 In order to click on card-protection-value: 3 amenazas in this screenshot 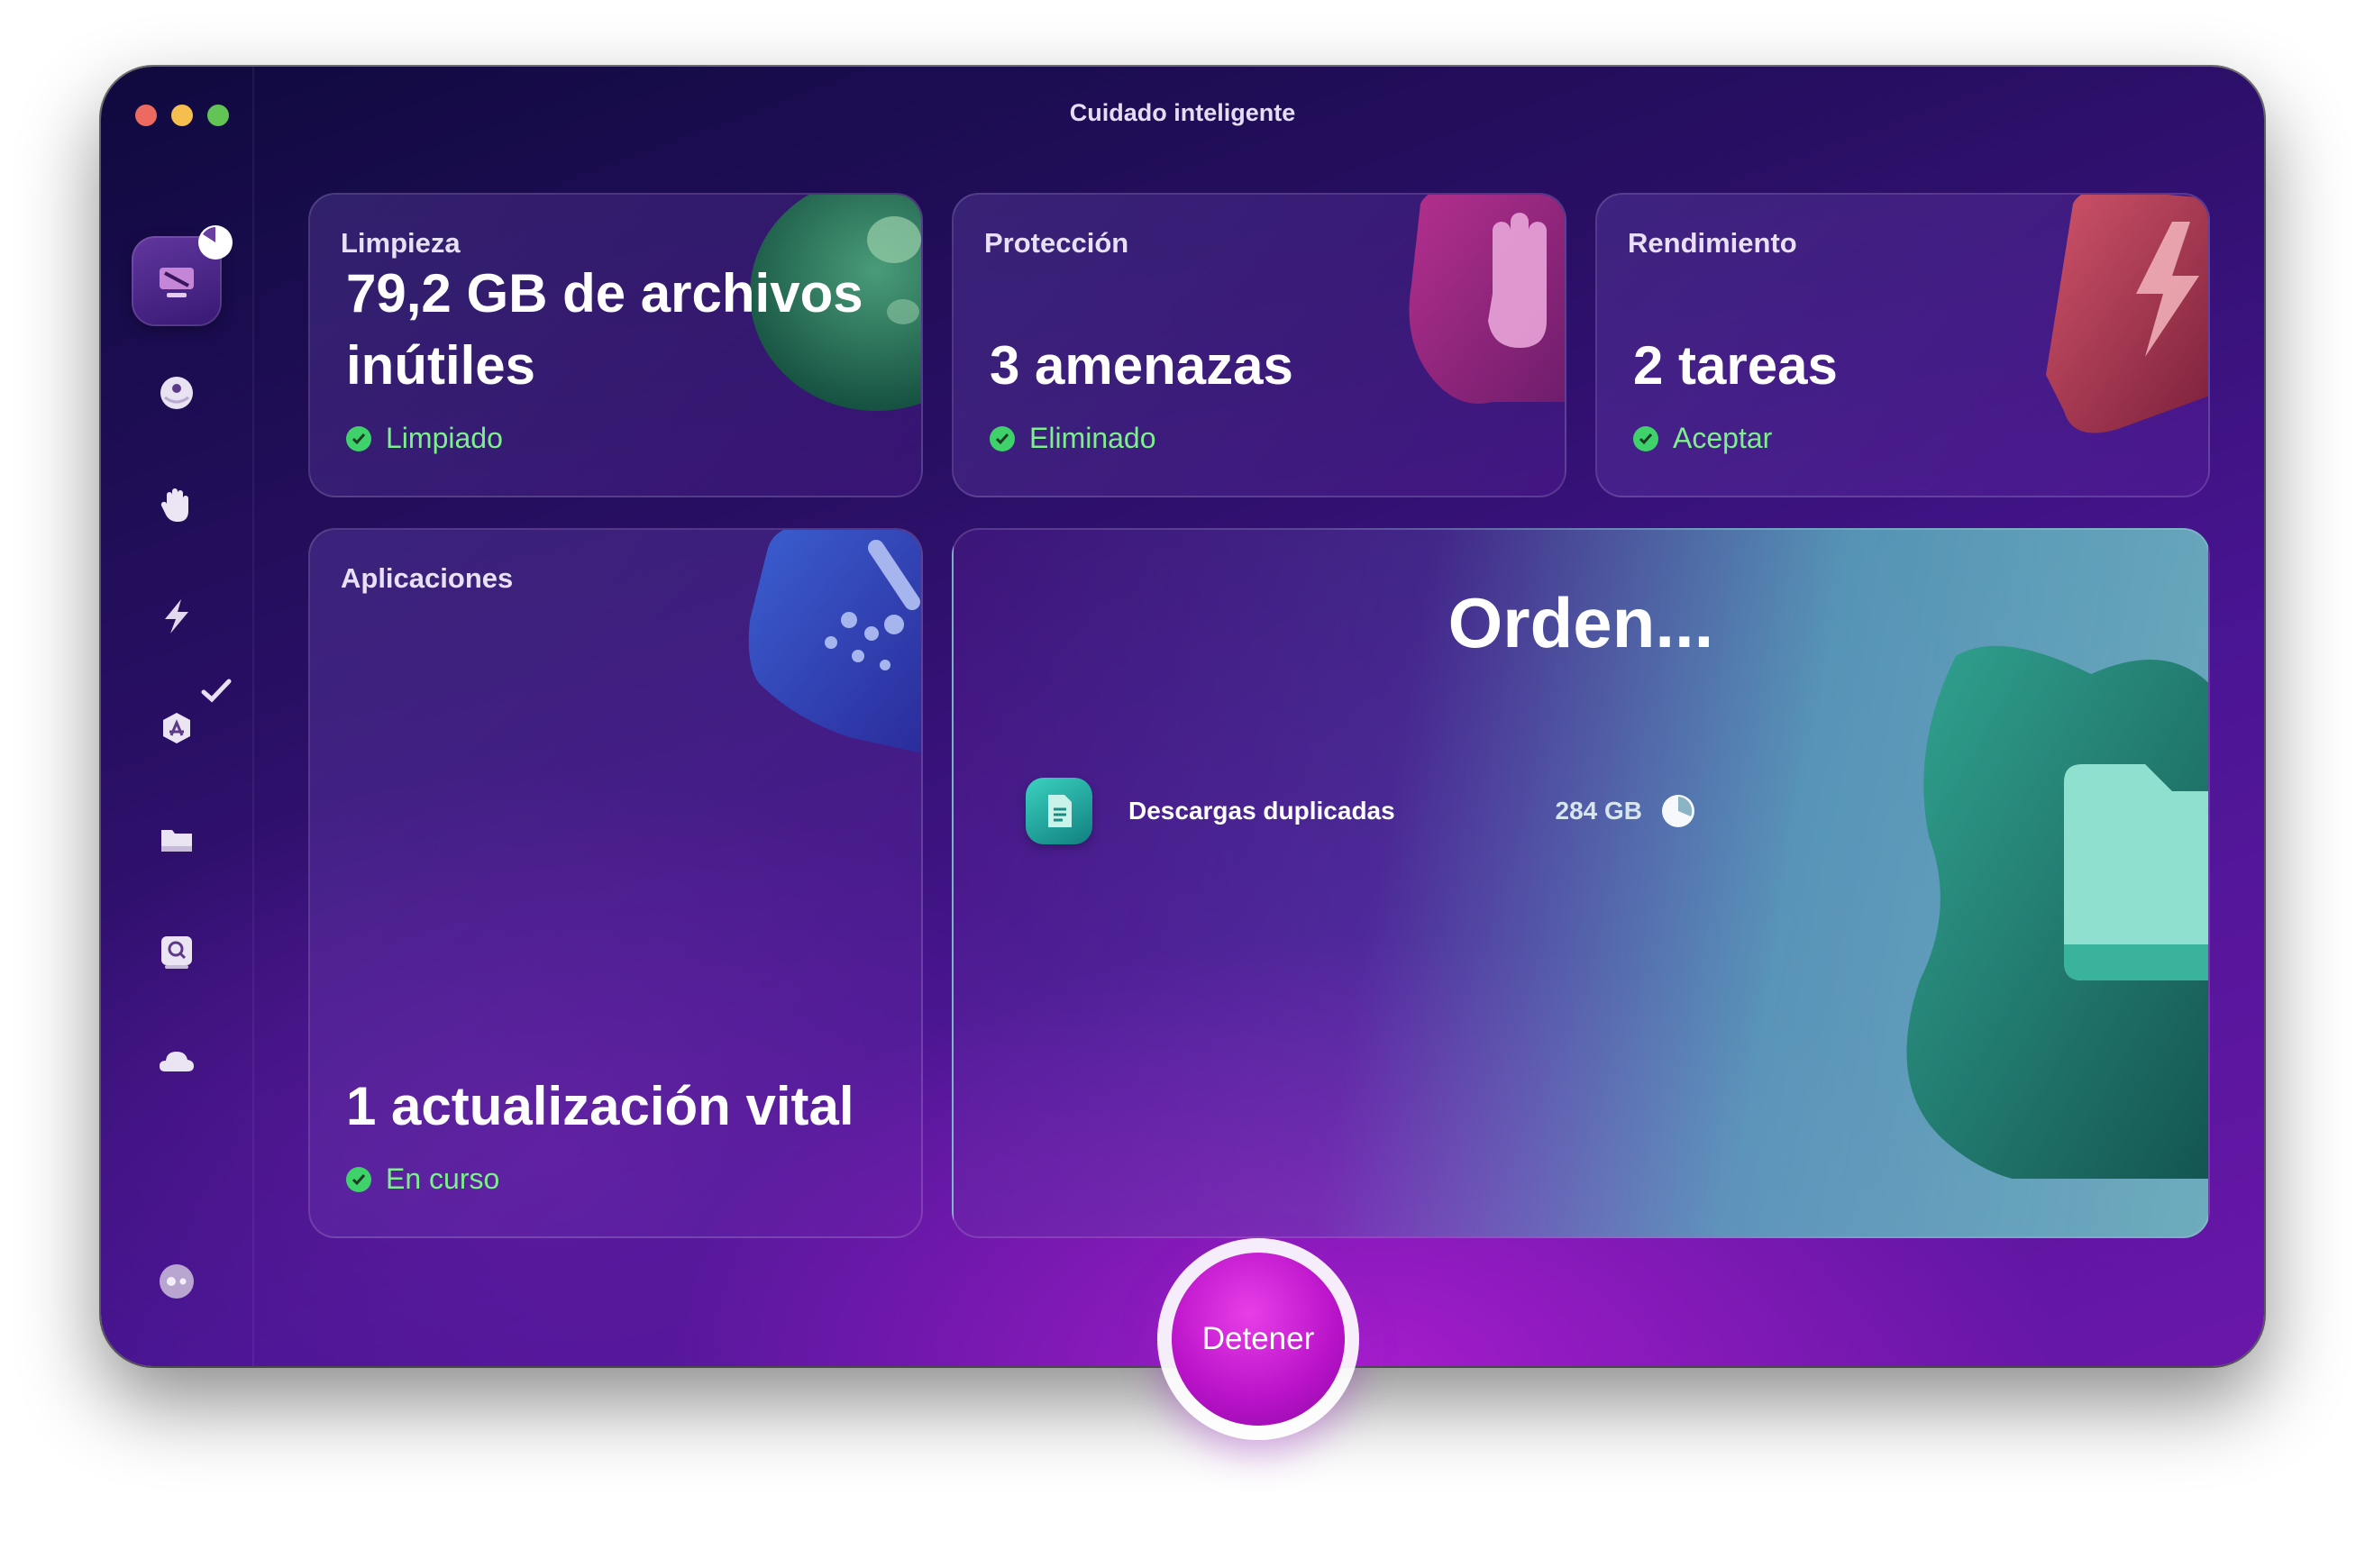, I will do `click(1141, 365)`.